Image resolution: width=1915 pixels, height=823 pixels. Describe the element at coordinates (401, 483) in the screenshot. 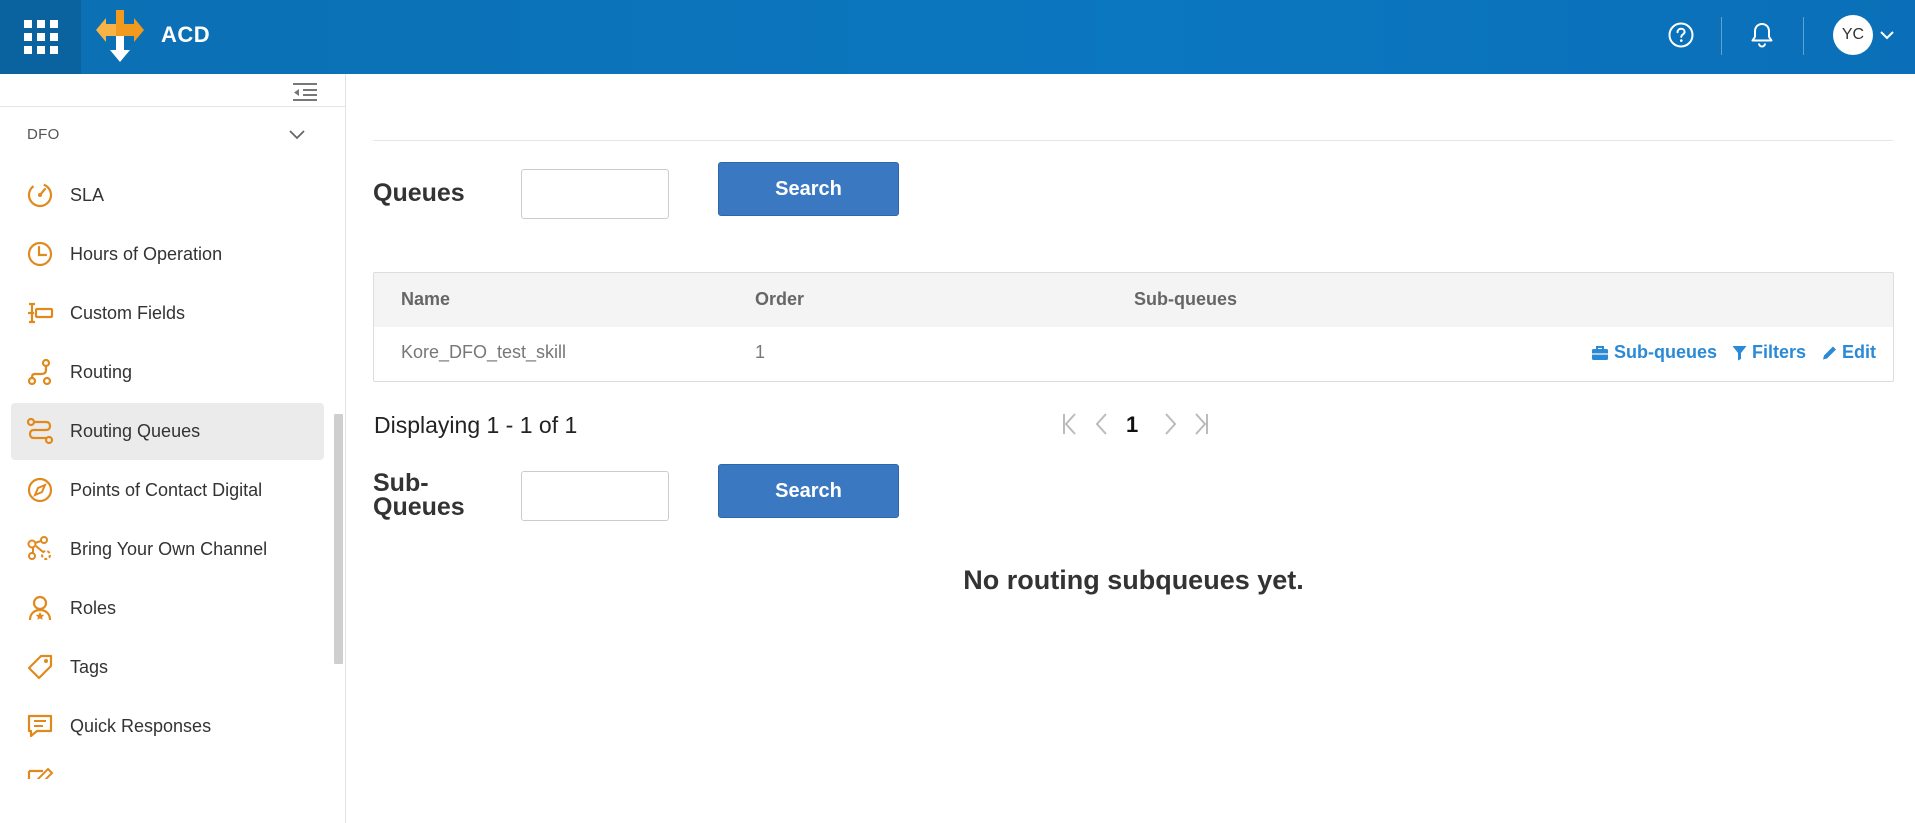

I see `subqueues-title-line1: Sub-` at that location.